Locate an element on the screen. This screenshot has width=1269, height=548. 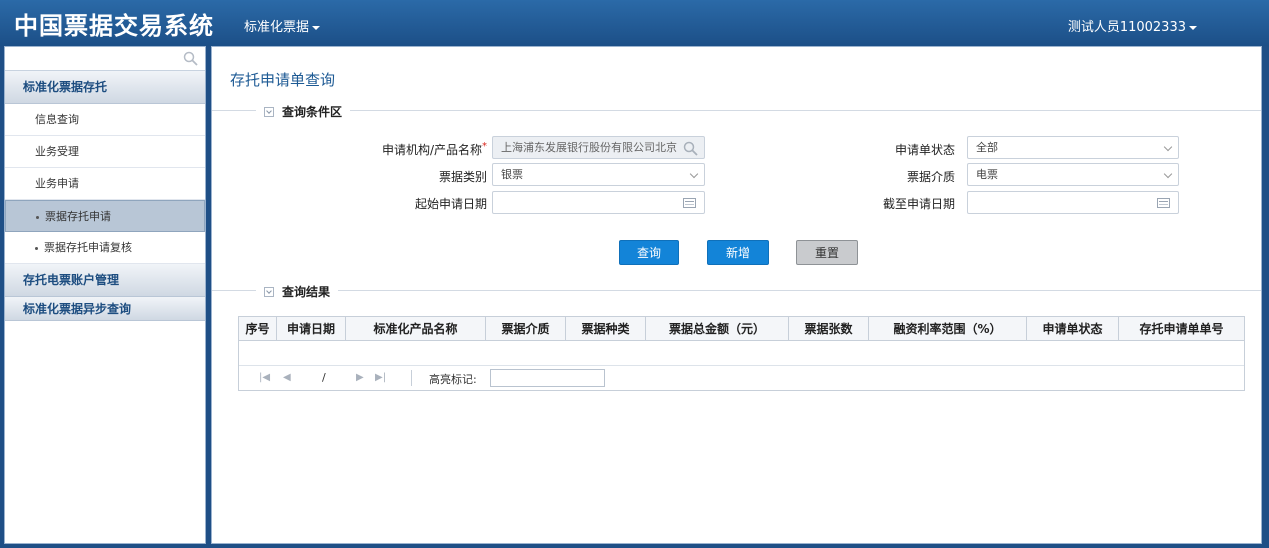
bill-type-label: 票据类别 is located at coordinates (462, 177).